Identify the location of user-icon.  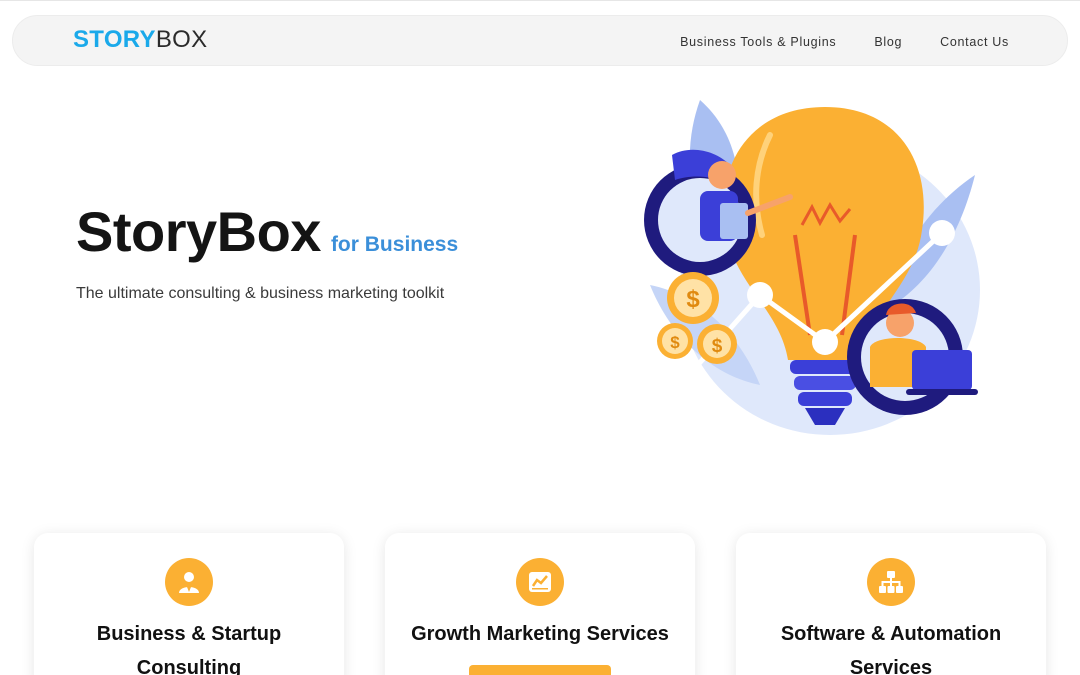
(189, 582).